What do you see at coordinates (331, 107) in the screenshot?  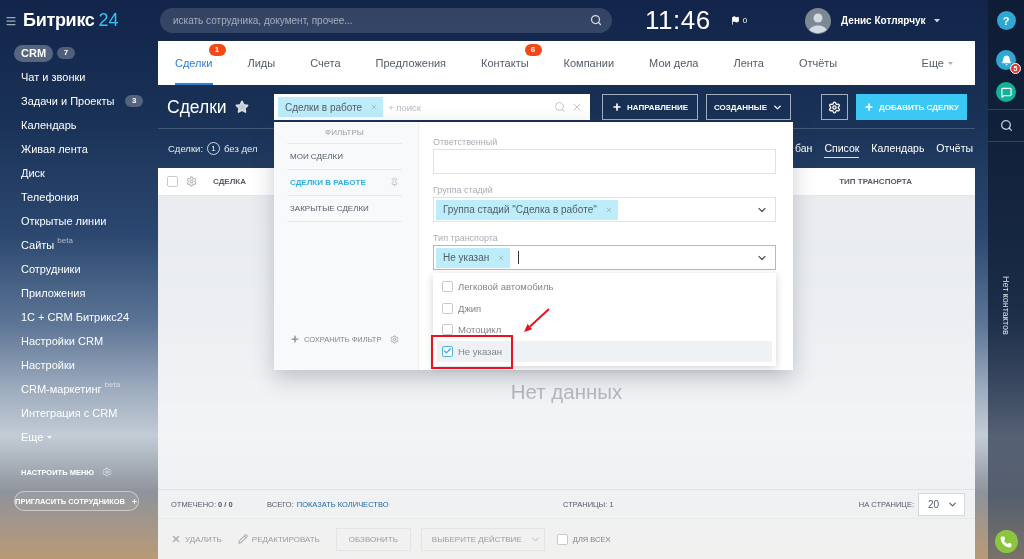 I see `filter-tag: Сделки в работе` at bounding box center [331, 107].